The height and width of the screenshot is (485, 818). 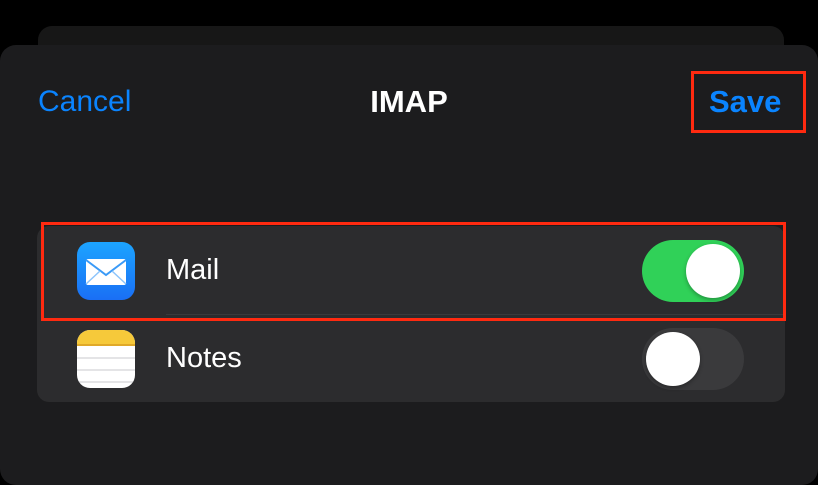 I want to click on toggle-knob, so click(x=673, y=359).